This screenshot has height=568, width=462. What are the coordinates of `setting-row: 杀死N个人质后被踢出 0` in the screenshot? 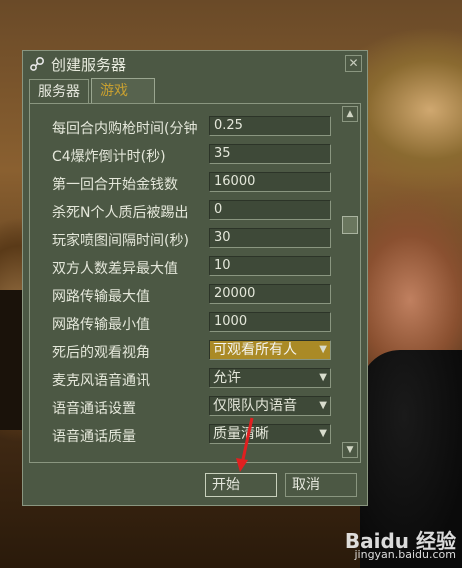 It's located at (186, 212).